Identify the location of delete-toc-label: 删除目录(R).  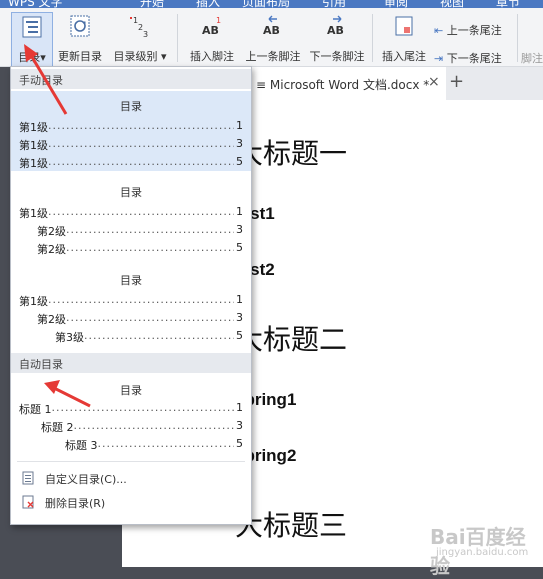
(75, 503).